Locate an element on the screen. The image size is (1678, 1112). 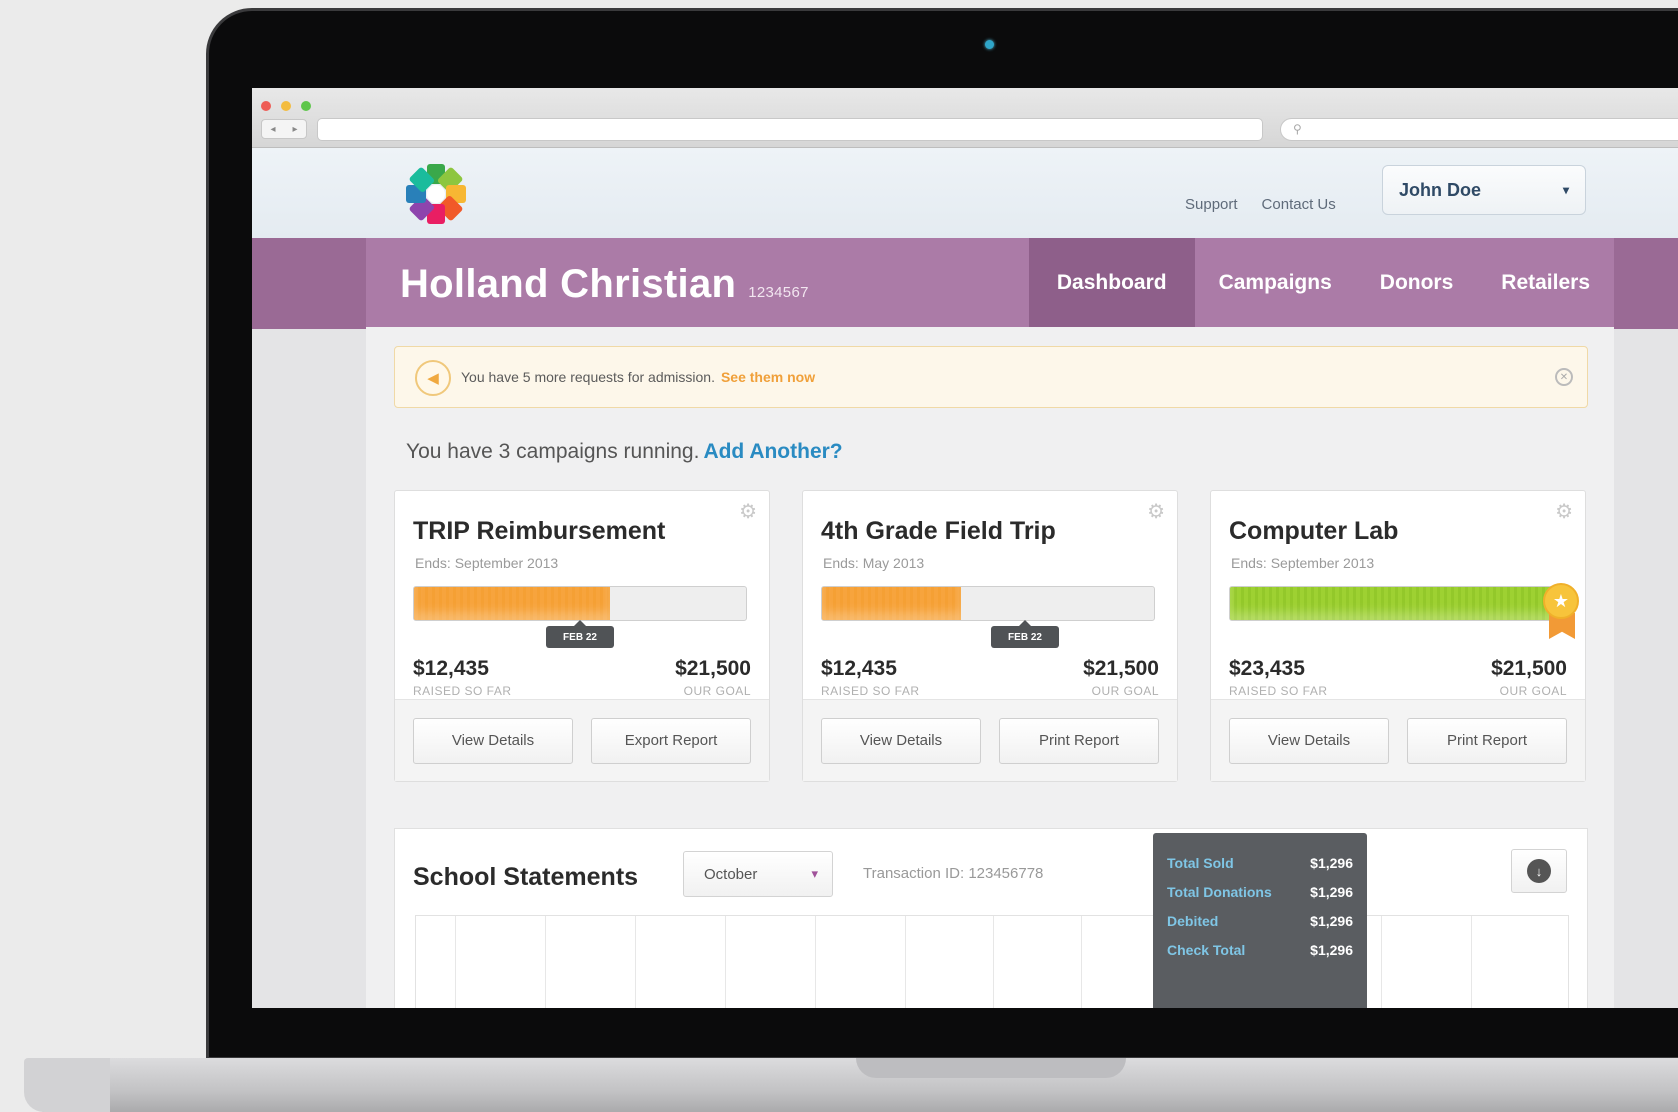
download-icon: ↓ is located at coordinates (1539, 871).